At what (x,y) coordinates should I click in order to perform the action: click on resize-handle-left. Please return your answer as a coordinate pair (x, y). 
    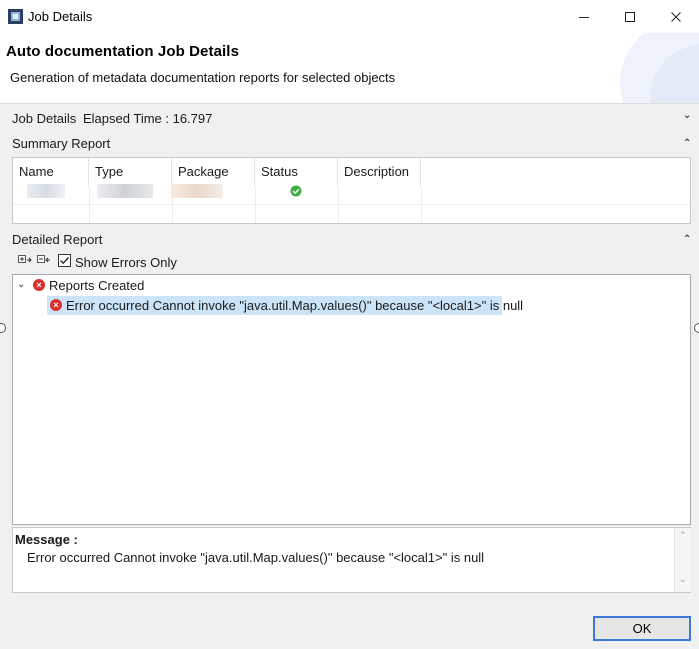
    Looking at the image, I should click on (3, 328).